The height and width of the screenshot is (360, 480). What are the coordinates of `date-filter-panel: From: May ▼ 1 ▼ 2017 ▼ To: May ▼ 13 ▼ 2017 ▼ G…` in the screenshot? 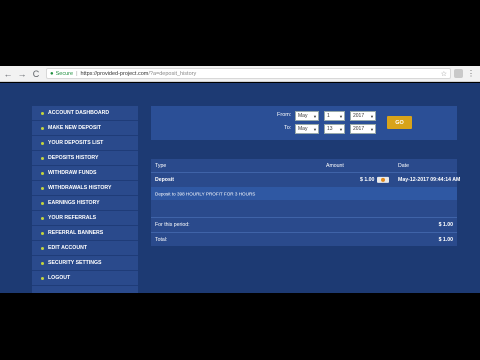 It's located at (304, 123).